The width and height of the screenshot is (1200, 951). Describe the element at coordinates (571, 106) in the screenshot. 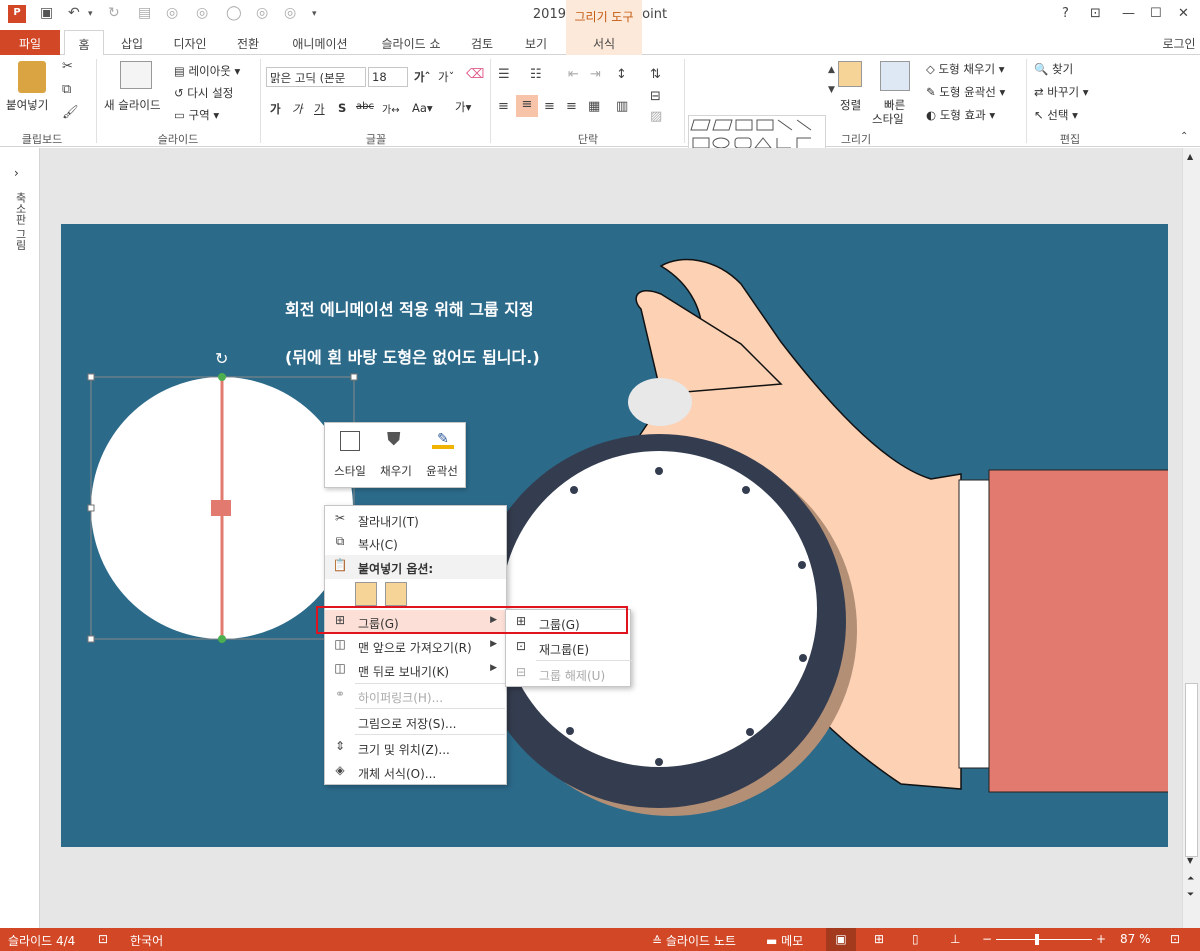

I see `justify-icon: ≡` at that location.